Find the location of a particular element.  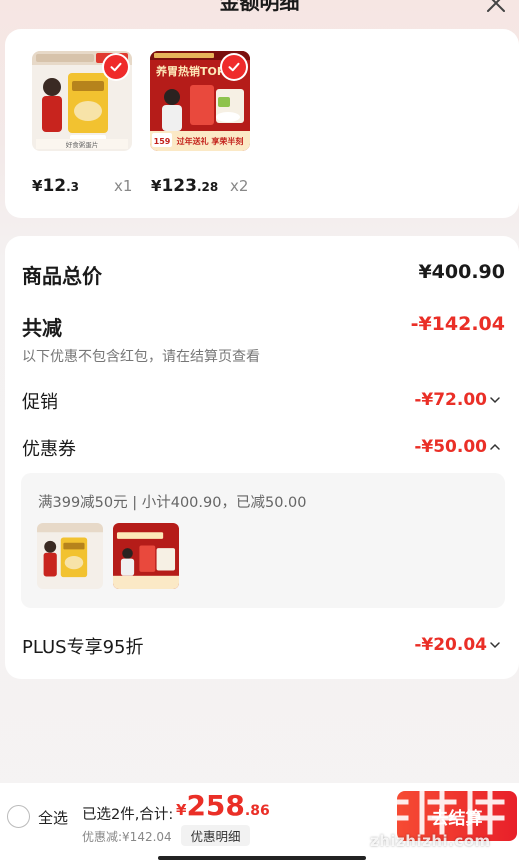

promo-row-toggle: -¥72.00 is located at coordinates (457, 400).